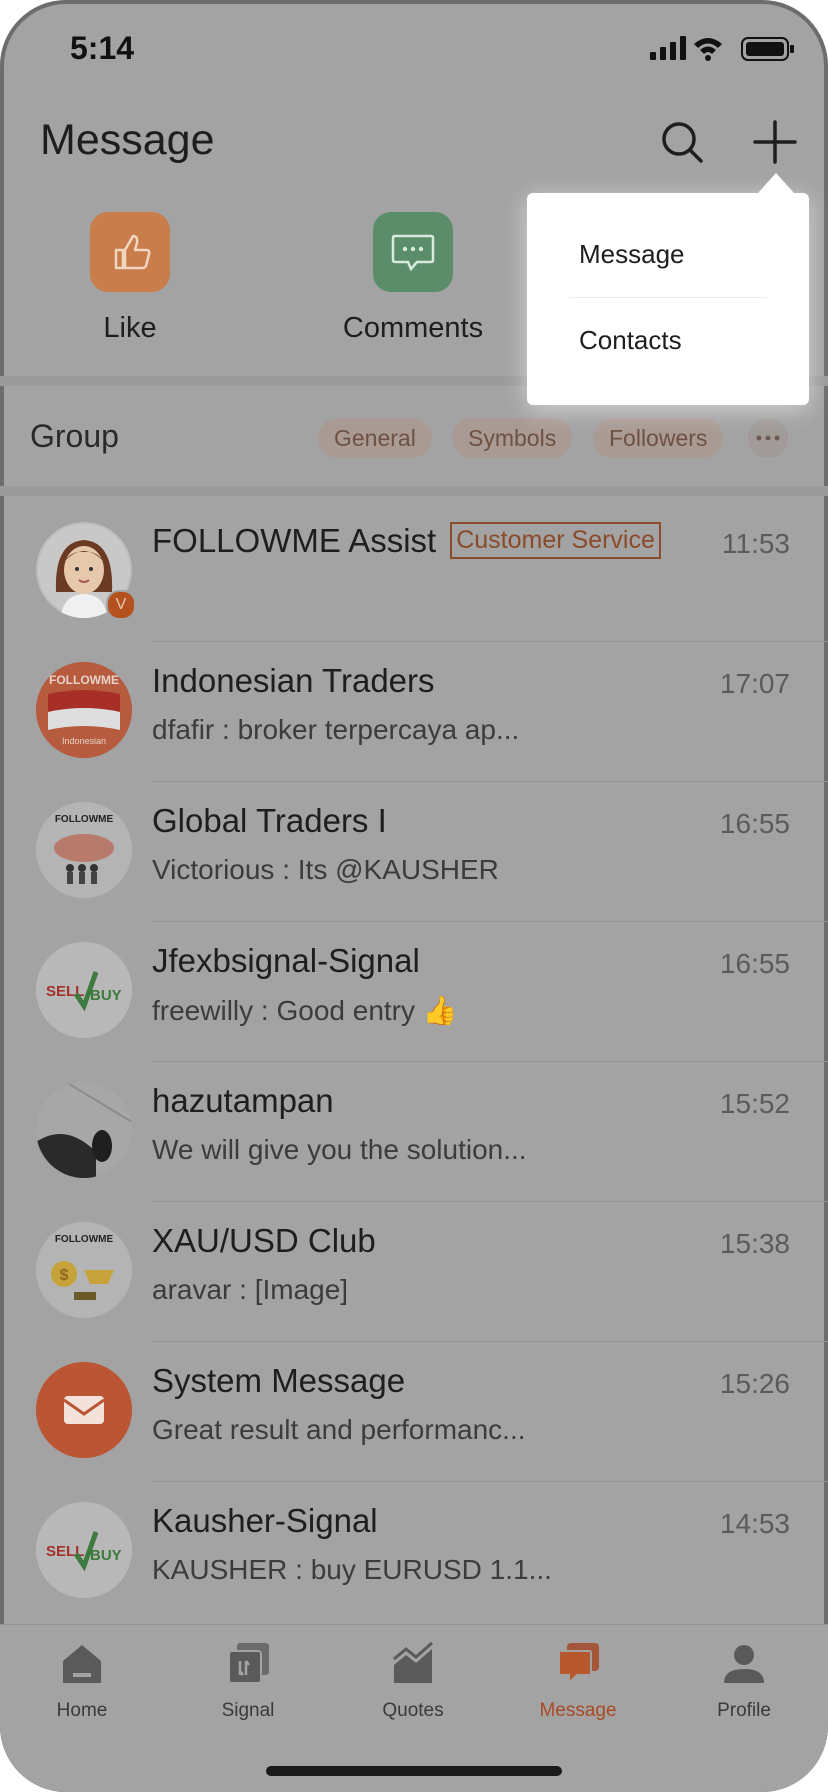  Describe the element at coordinates (413, 1662) in the screenshot. I see `quotes-icon` at that location.